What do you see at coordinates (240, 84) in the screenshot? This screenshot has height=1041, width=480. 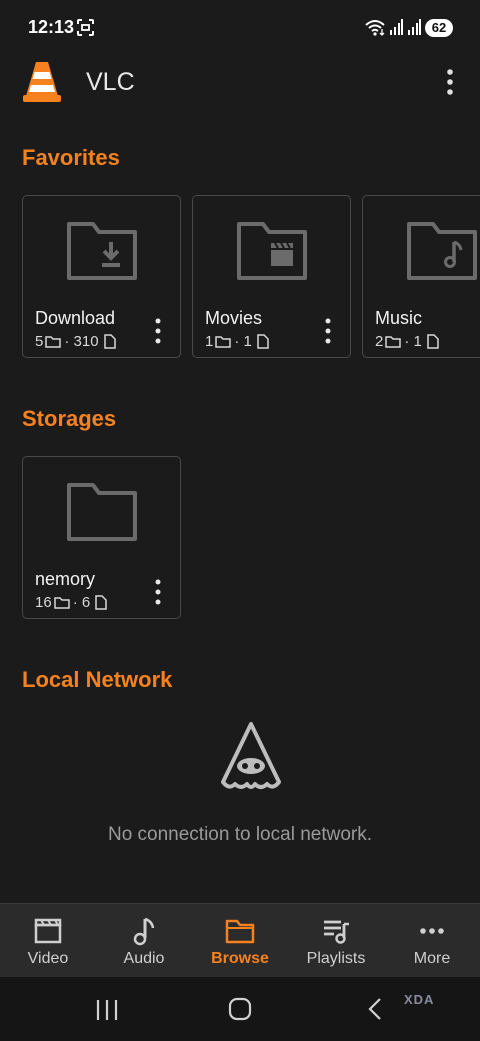 I see `app-bar: VLC` at bounding box center [240, 84].